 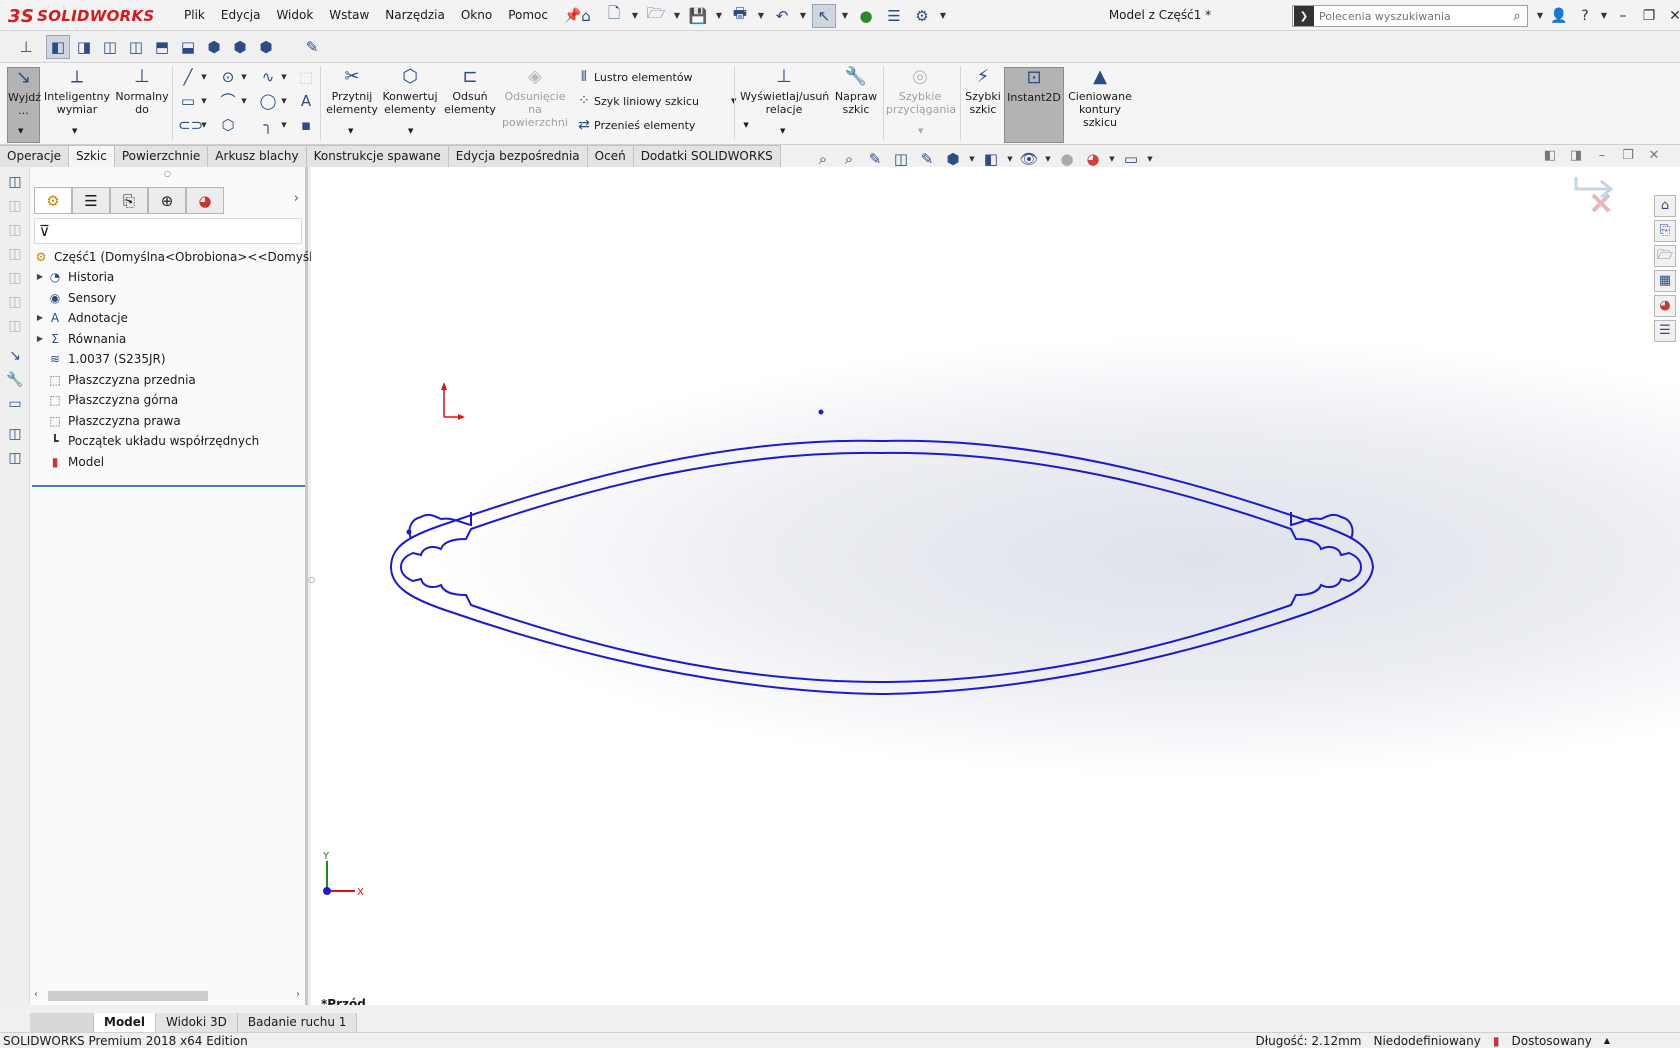 I want to click on rollback-bar, so click(x=168, y=486).